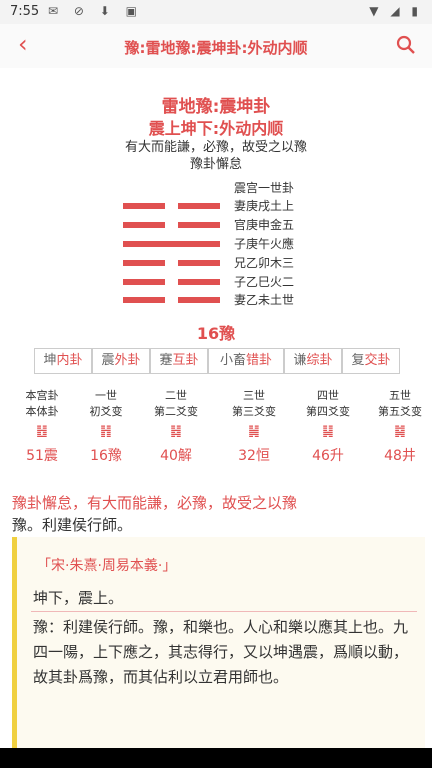 The image size is (432, 768). I want to click on hexagram-symbol-icon: ䷯, so click(400, 431).